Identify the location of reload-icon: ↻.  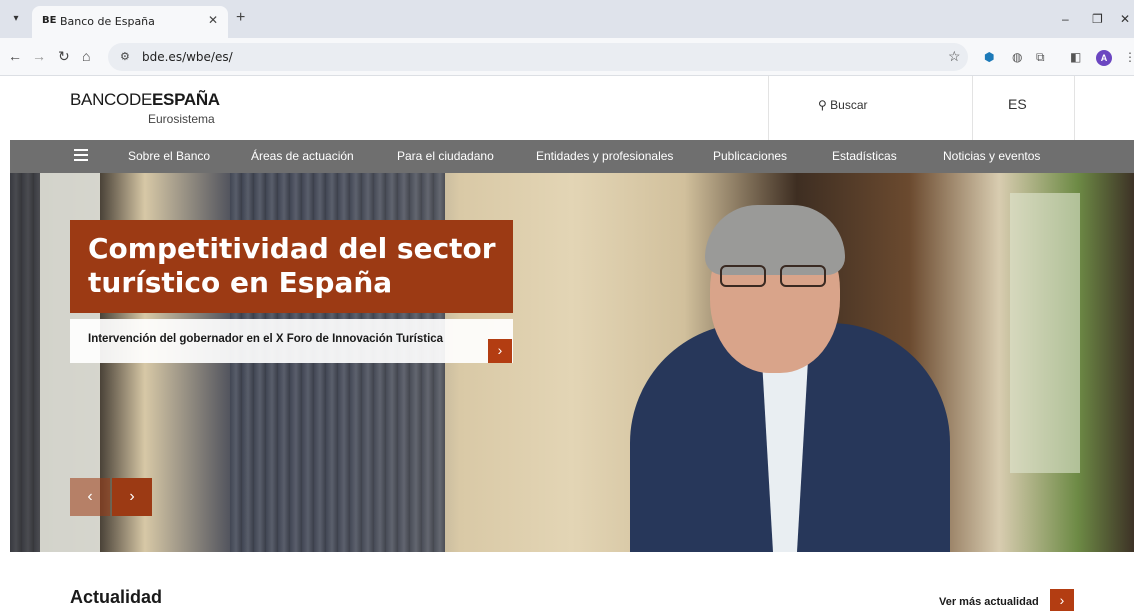
(64, 56).